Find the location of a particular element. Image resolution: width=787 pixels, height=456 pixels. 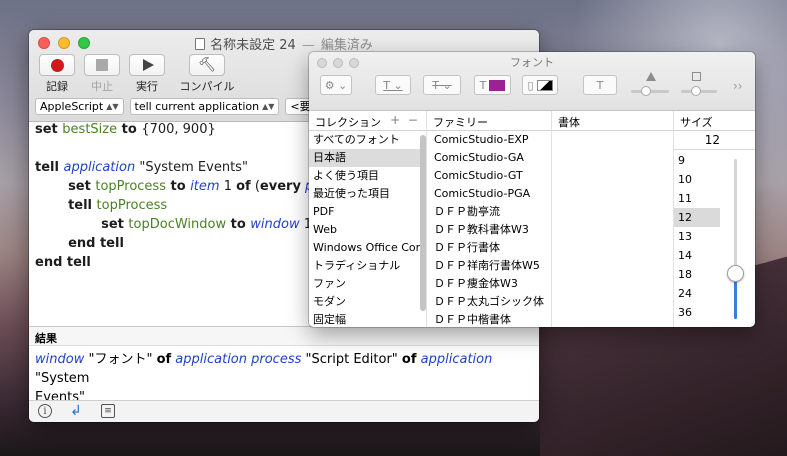

result-header: 結果 is located at coordinates (284, 336).